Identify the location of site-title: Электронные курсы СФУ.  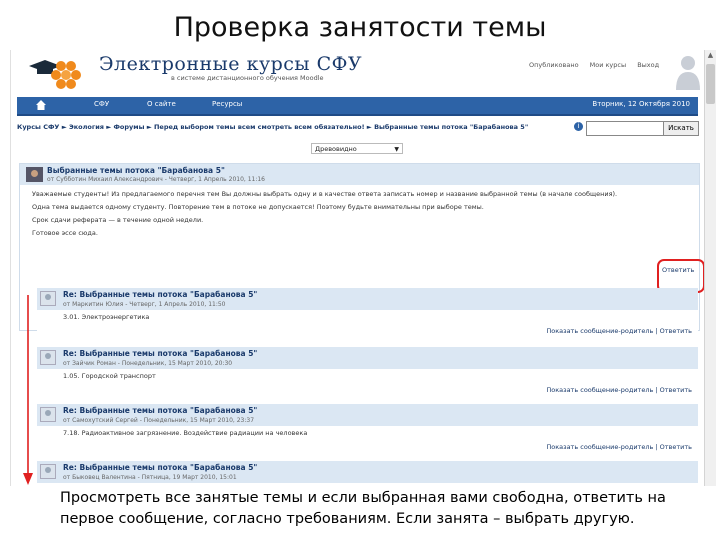
(231, 64).